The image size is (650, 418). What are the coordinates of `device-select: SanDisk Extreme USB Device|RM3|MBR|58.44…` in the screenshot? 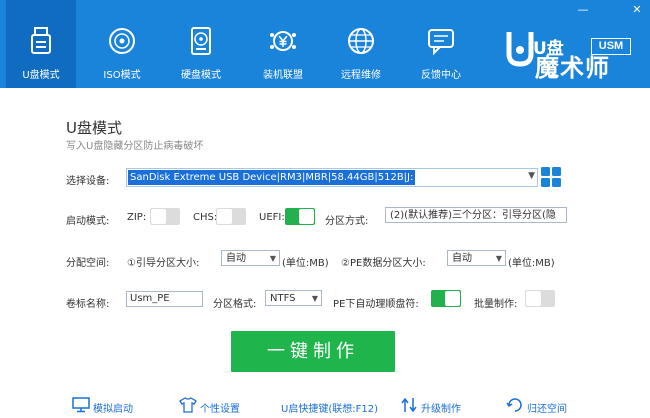 It's located at (332, 177).